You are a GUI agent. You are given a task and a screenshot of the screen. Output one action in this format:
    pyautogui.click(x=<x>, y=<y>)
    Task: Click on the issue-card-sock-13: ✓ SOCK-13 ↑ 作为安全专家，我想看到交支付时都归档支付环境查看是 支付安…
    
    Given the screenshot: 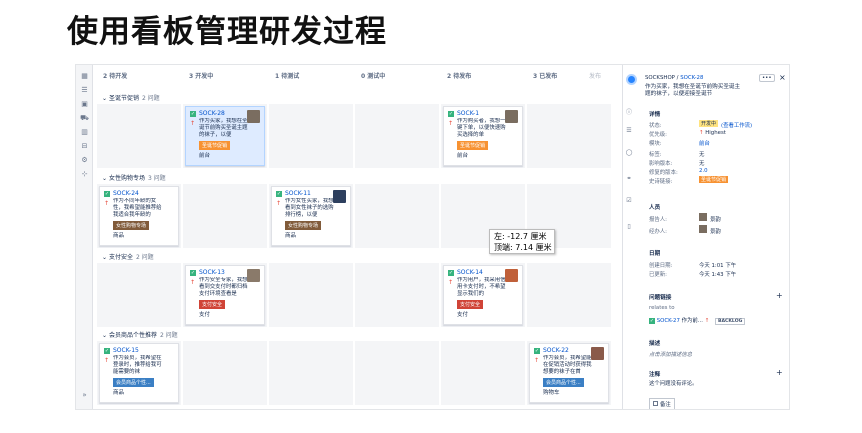 What is the action you would take?
    pyautogui.click(x=225, y=295)
    